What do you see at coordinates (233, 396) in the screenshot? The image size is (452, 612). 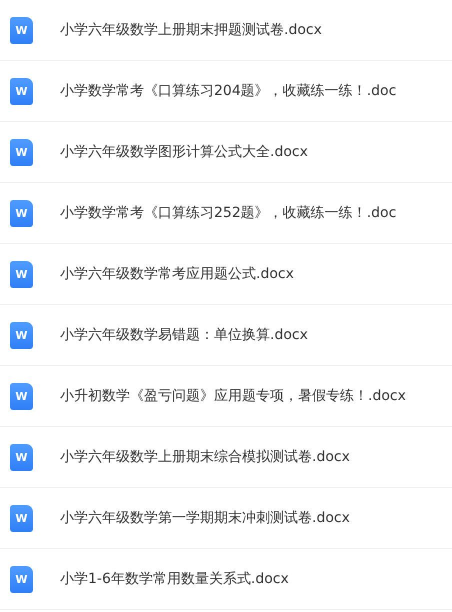 I see `file-name: 小升初数学《盈亏问题》应用题专项，暑假专练！.docx` at bounding box center [233, 396].